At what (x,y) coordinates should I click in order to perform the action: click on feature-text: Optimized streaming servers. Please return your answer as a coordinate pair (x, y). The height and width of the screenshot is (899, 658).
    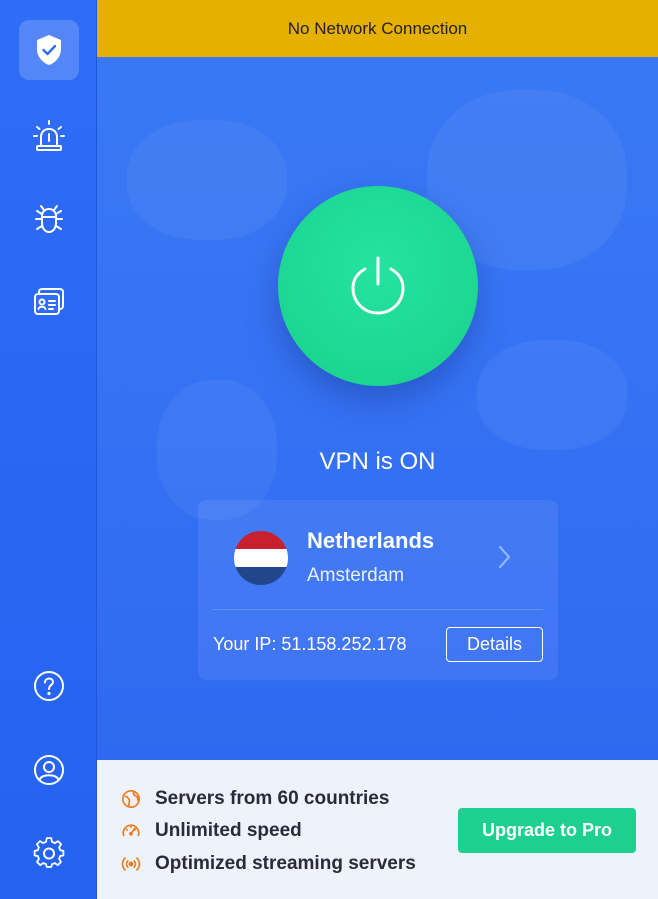
    Looking at the image, I should click on (285, 863).